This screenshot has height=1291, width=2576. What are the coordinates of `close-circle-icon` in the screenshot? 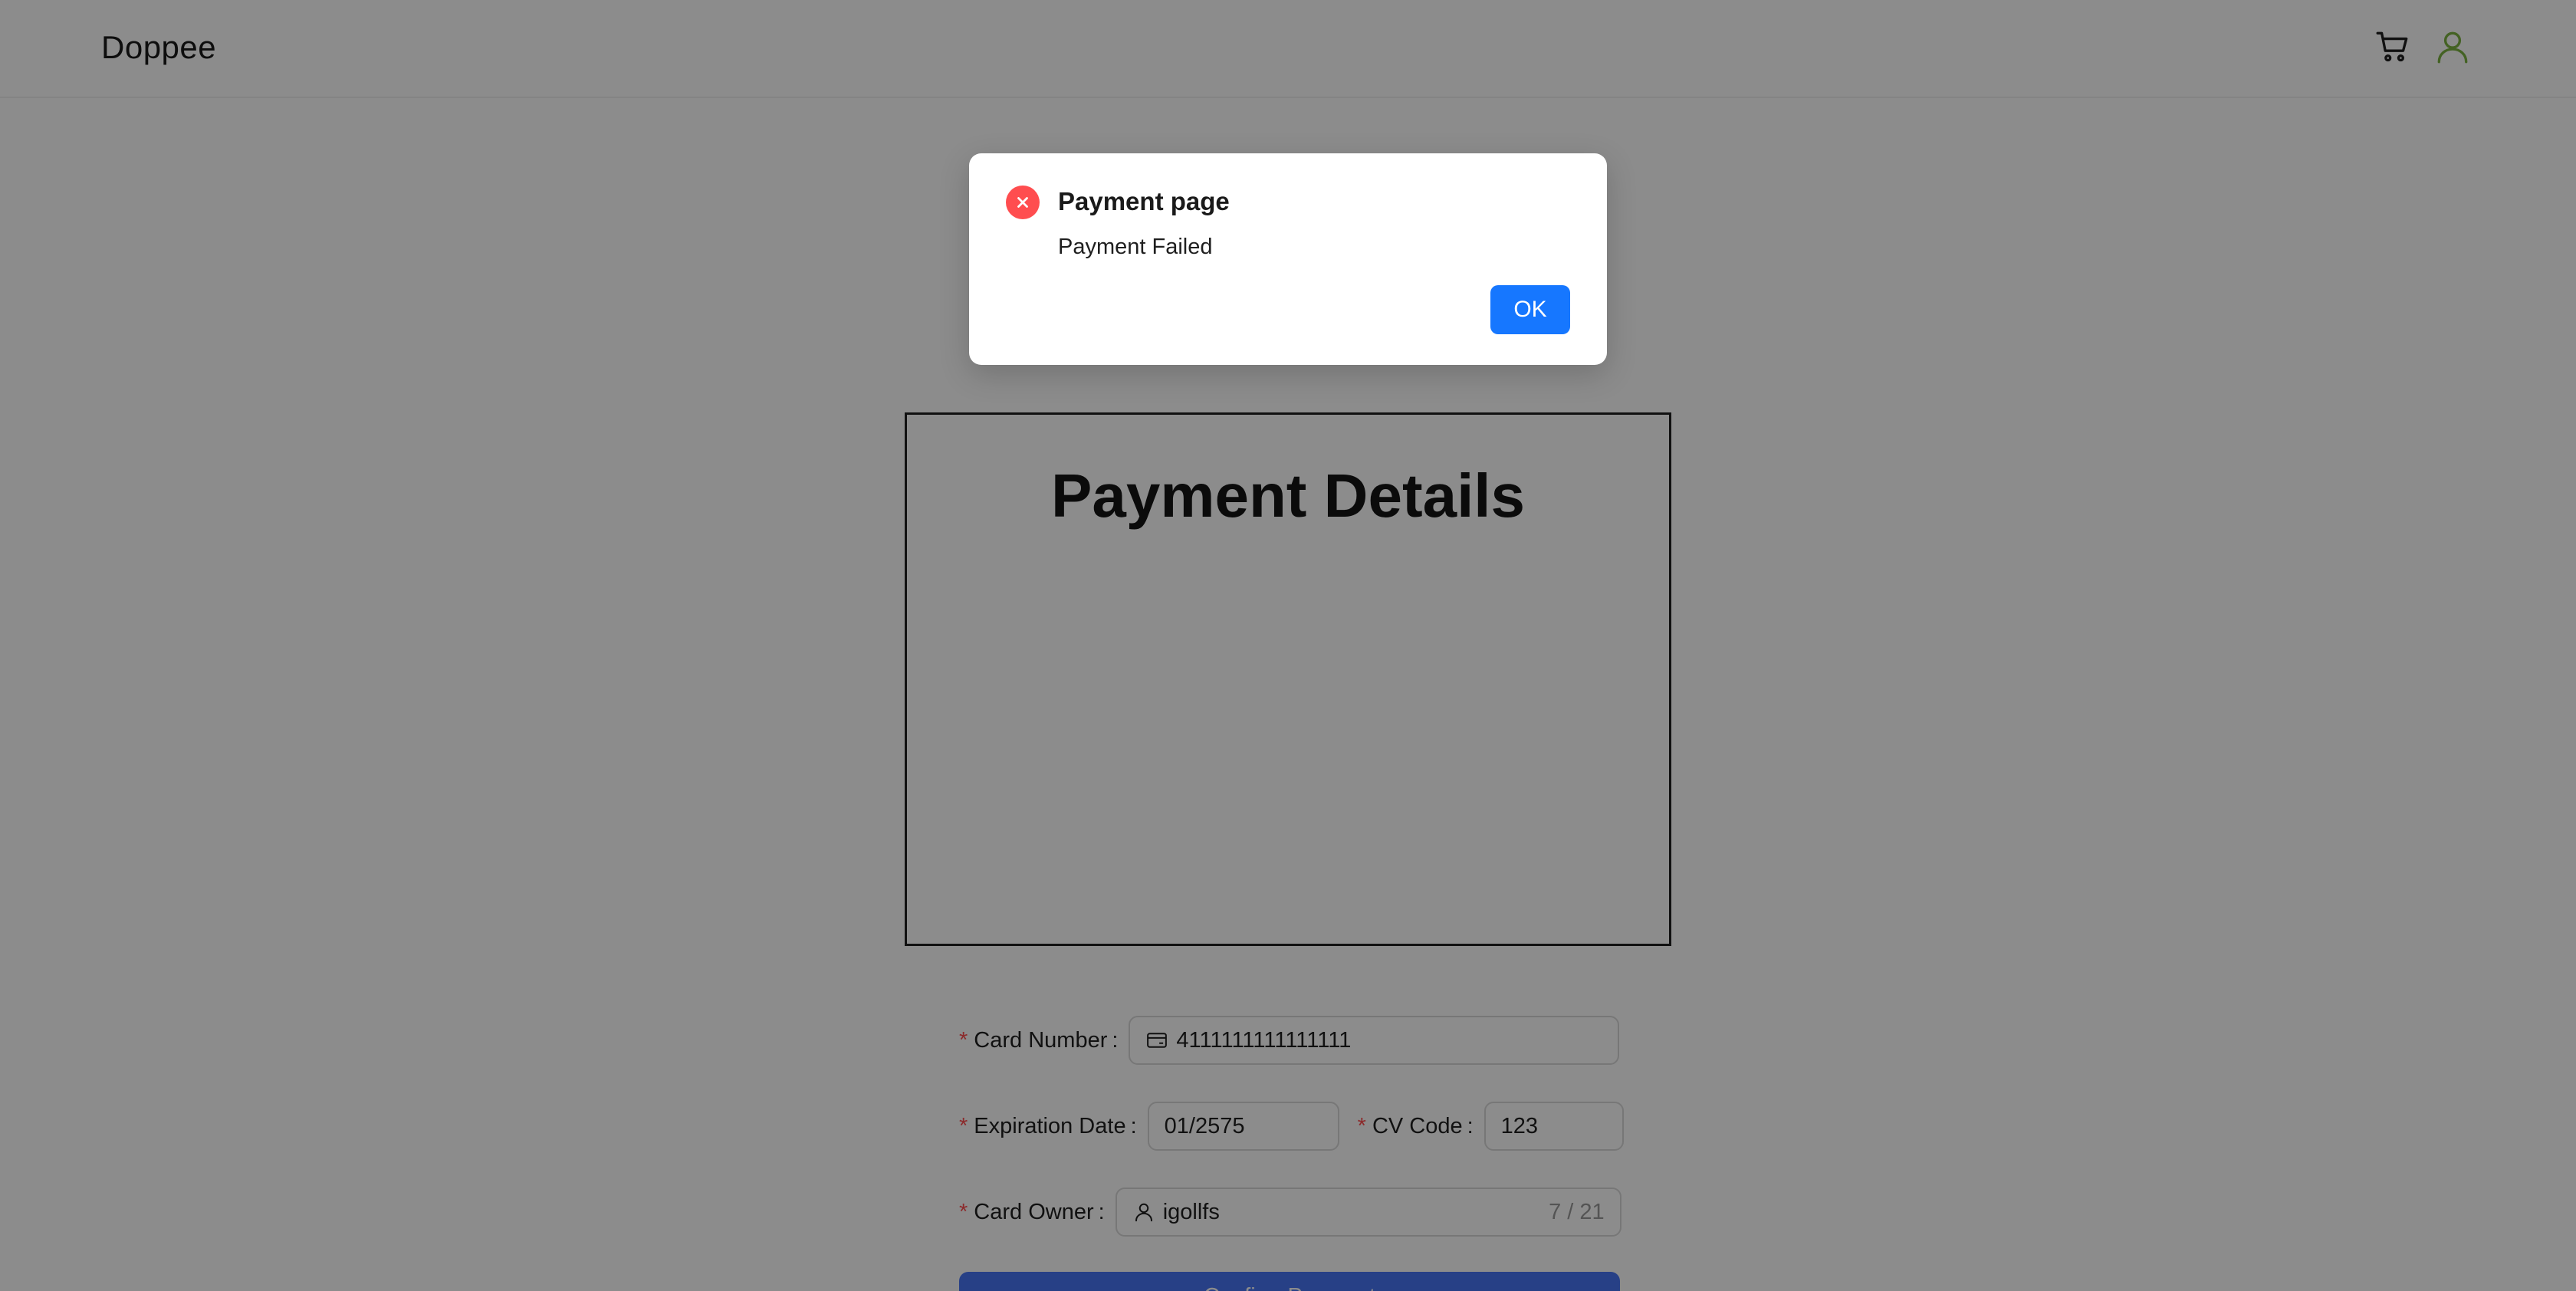 It's located at (1023, 202).